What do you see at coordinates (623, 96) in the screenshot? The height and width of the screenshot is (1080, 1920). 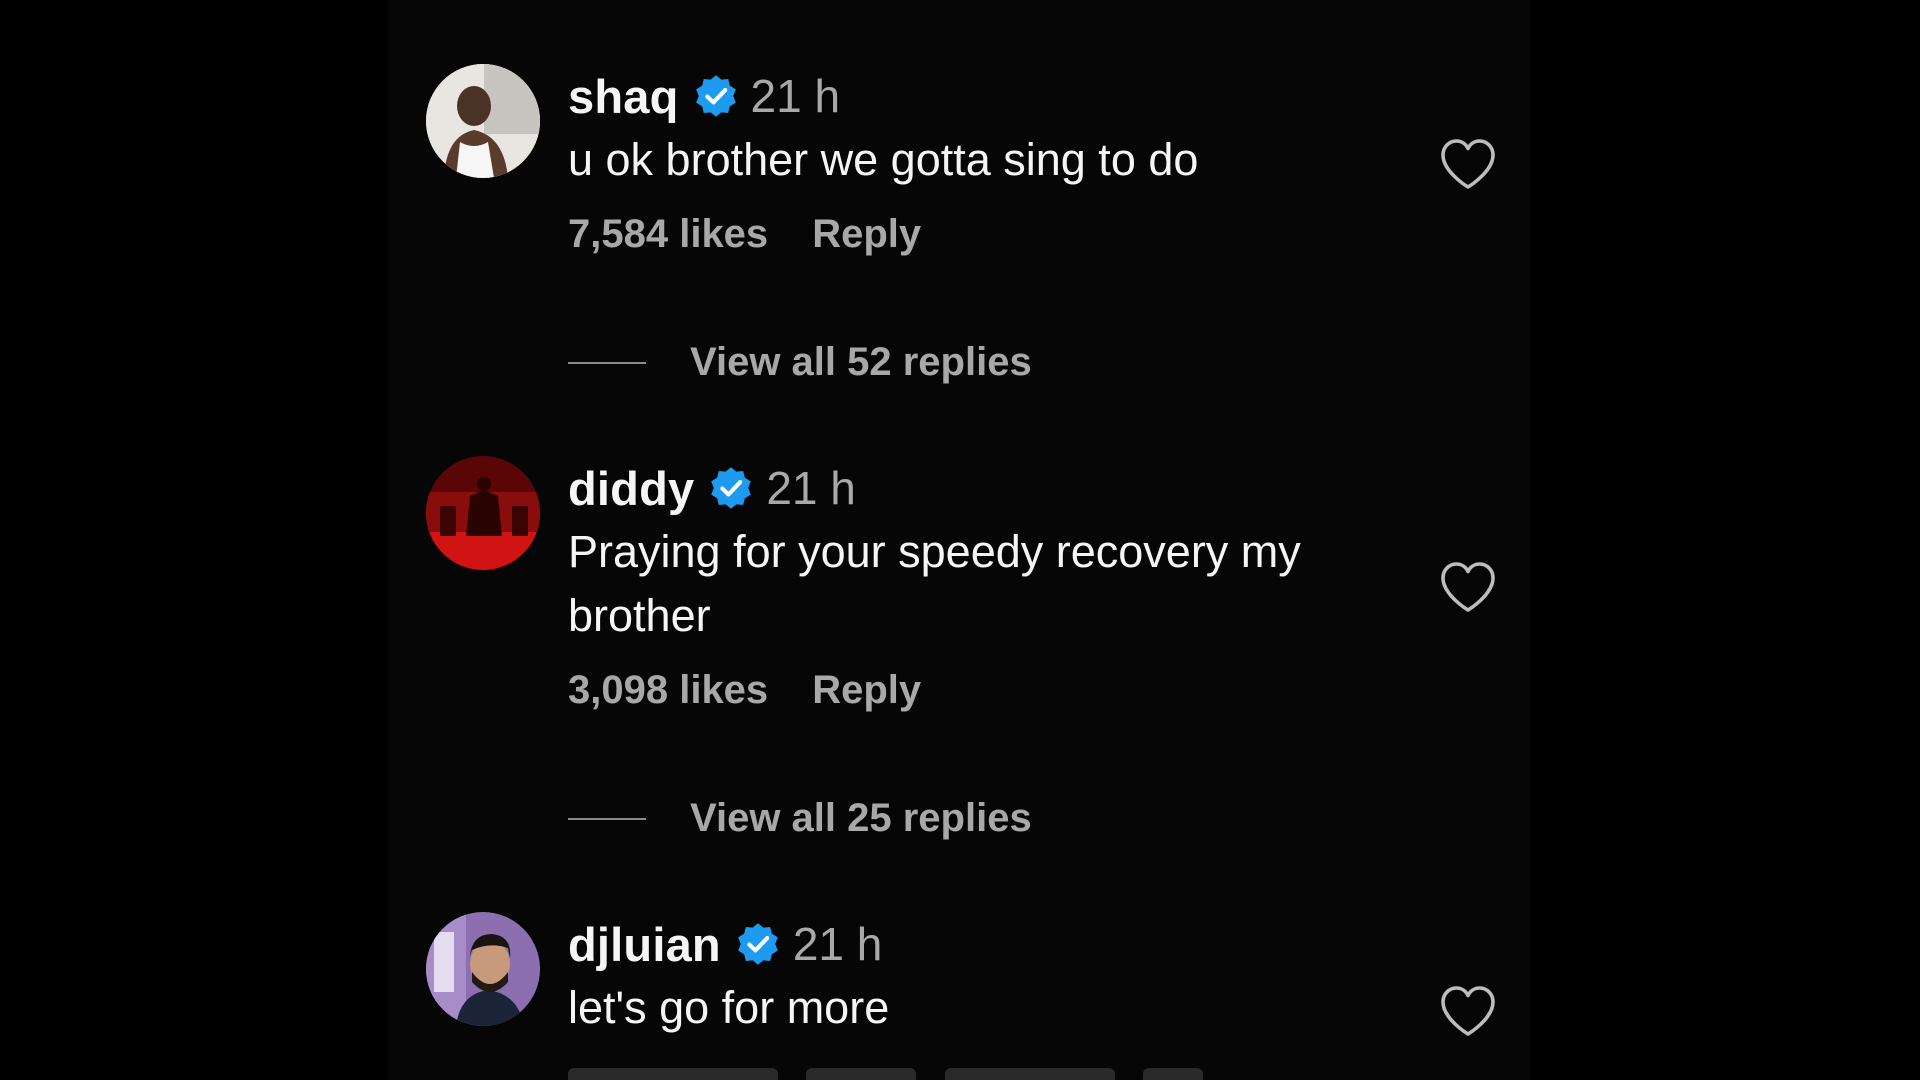 I see `username: shaq` at bounding box center [623, 96].